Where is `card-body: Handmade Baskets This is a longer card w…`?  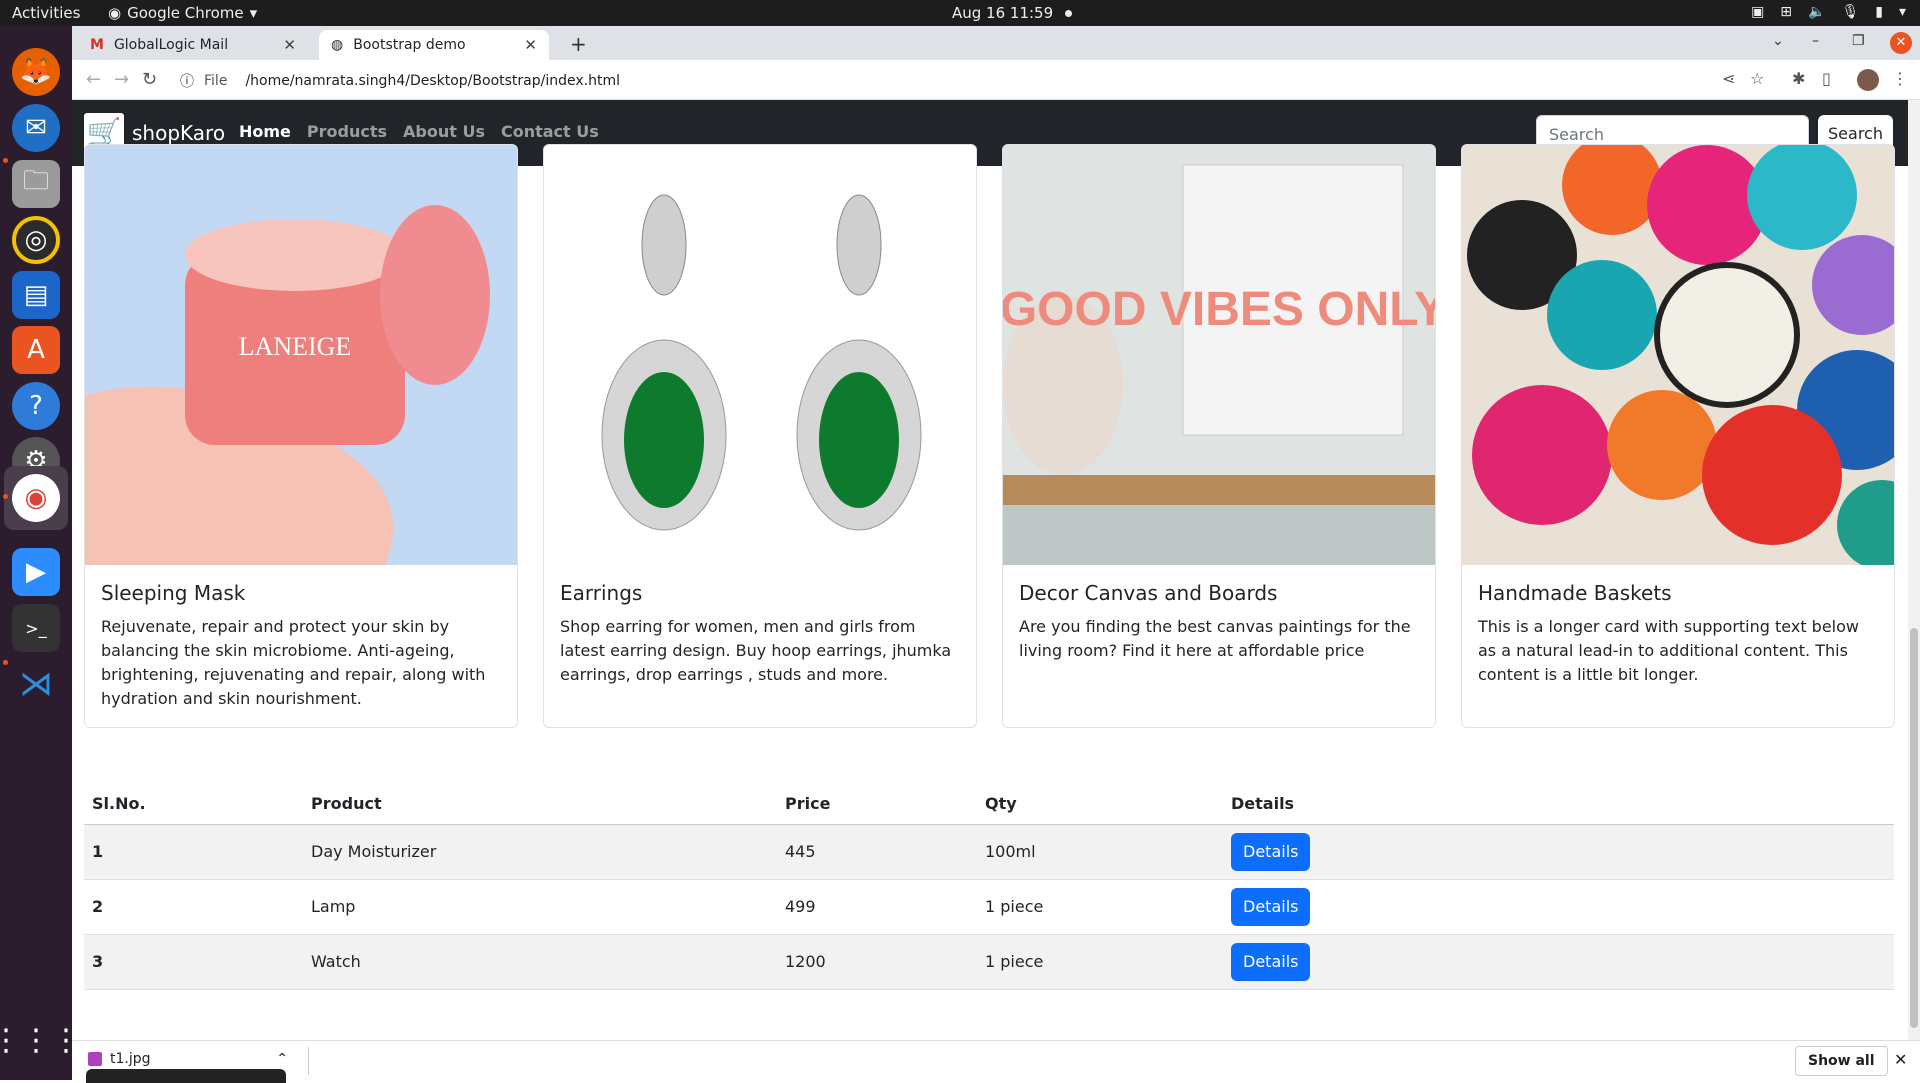
card-body: Handmade Baskets This is a longer card w… is located at coordinates (1678, 634).